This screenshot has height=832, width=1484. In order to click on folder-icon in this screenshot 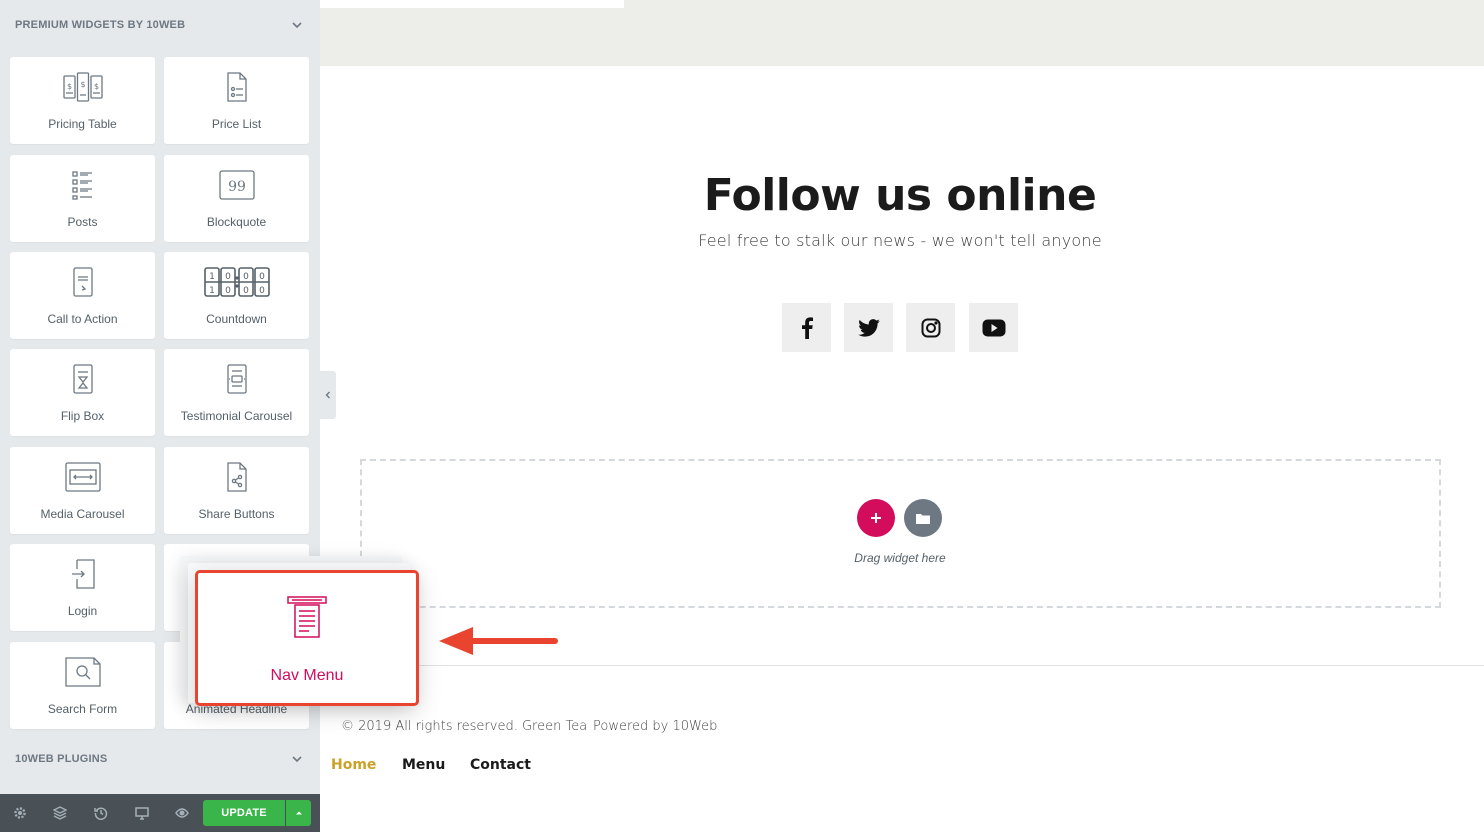, I will do `click(923, 518)`.